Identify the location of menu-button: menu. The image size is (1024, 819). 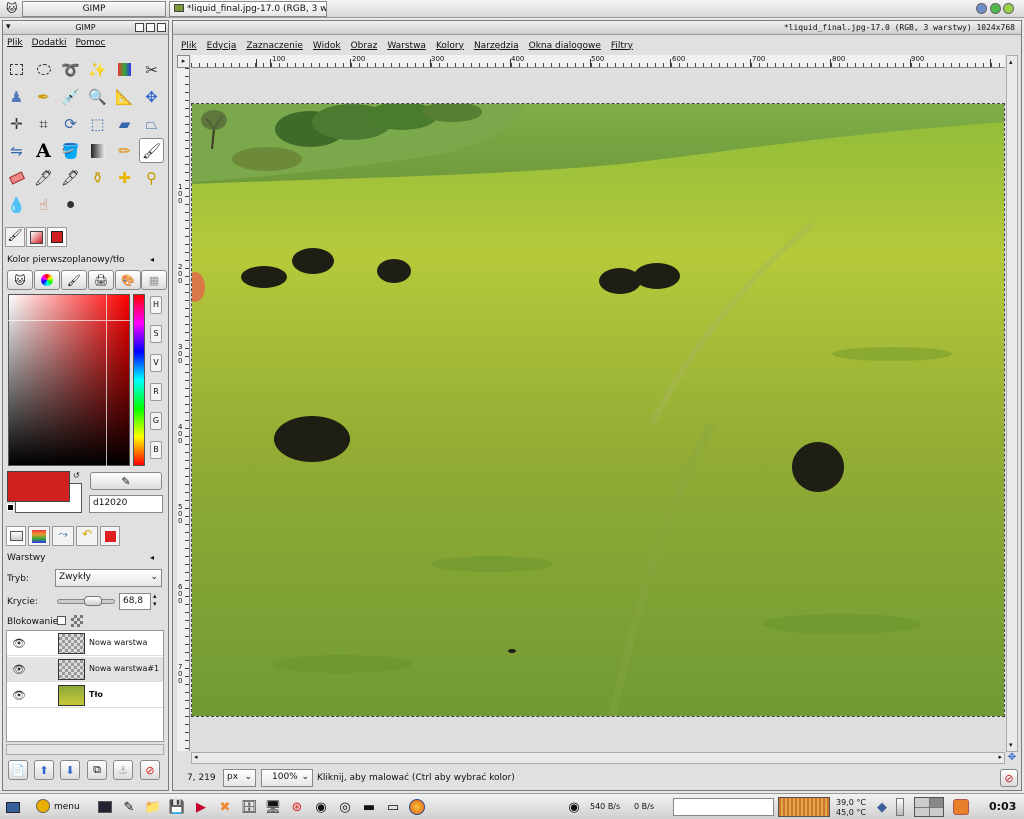
(61, 807).